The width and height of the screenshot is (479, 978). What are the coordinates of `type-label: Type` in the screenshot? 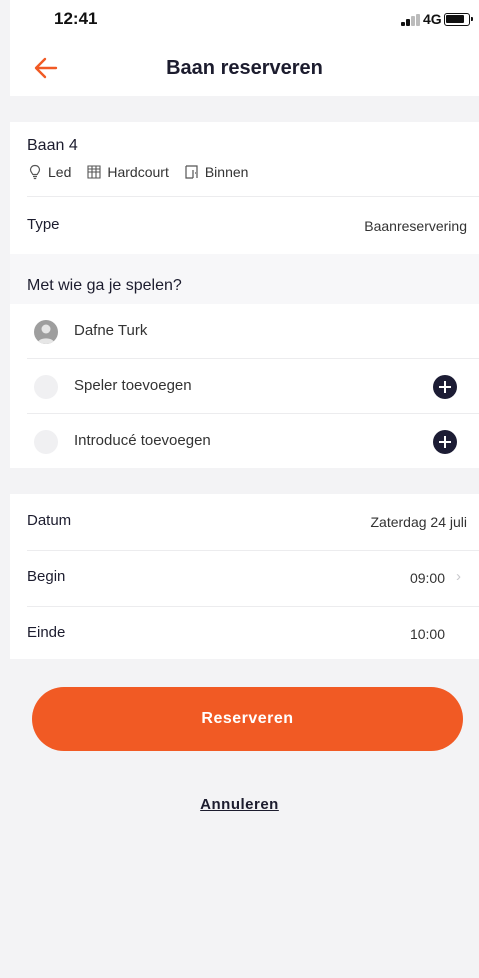 It's located at (43, 224).